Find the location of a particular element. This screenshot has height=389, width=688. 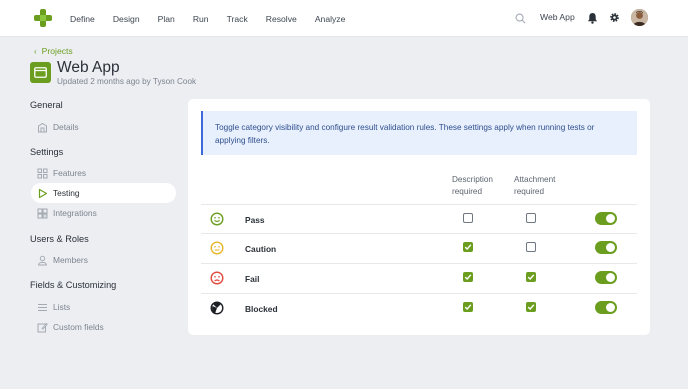

nav-track: Track is located at coordinates (237, 19).